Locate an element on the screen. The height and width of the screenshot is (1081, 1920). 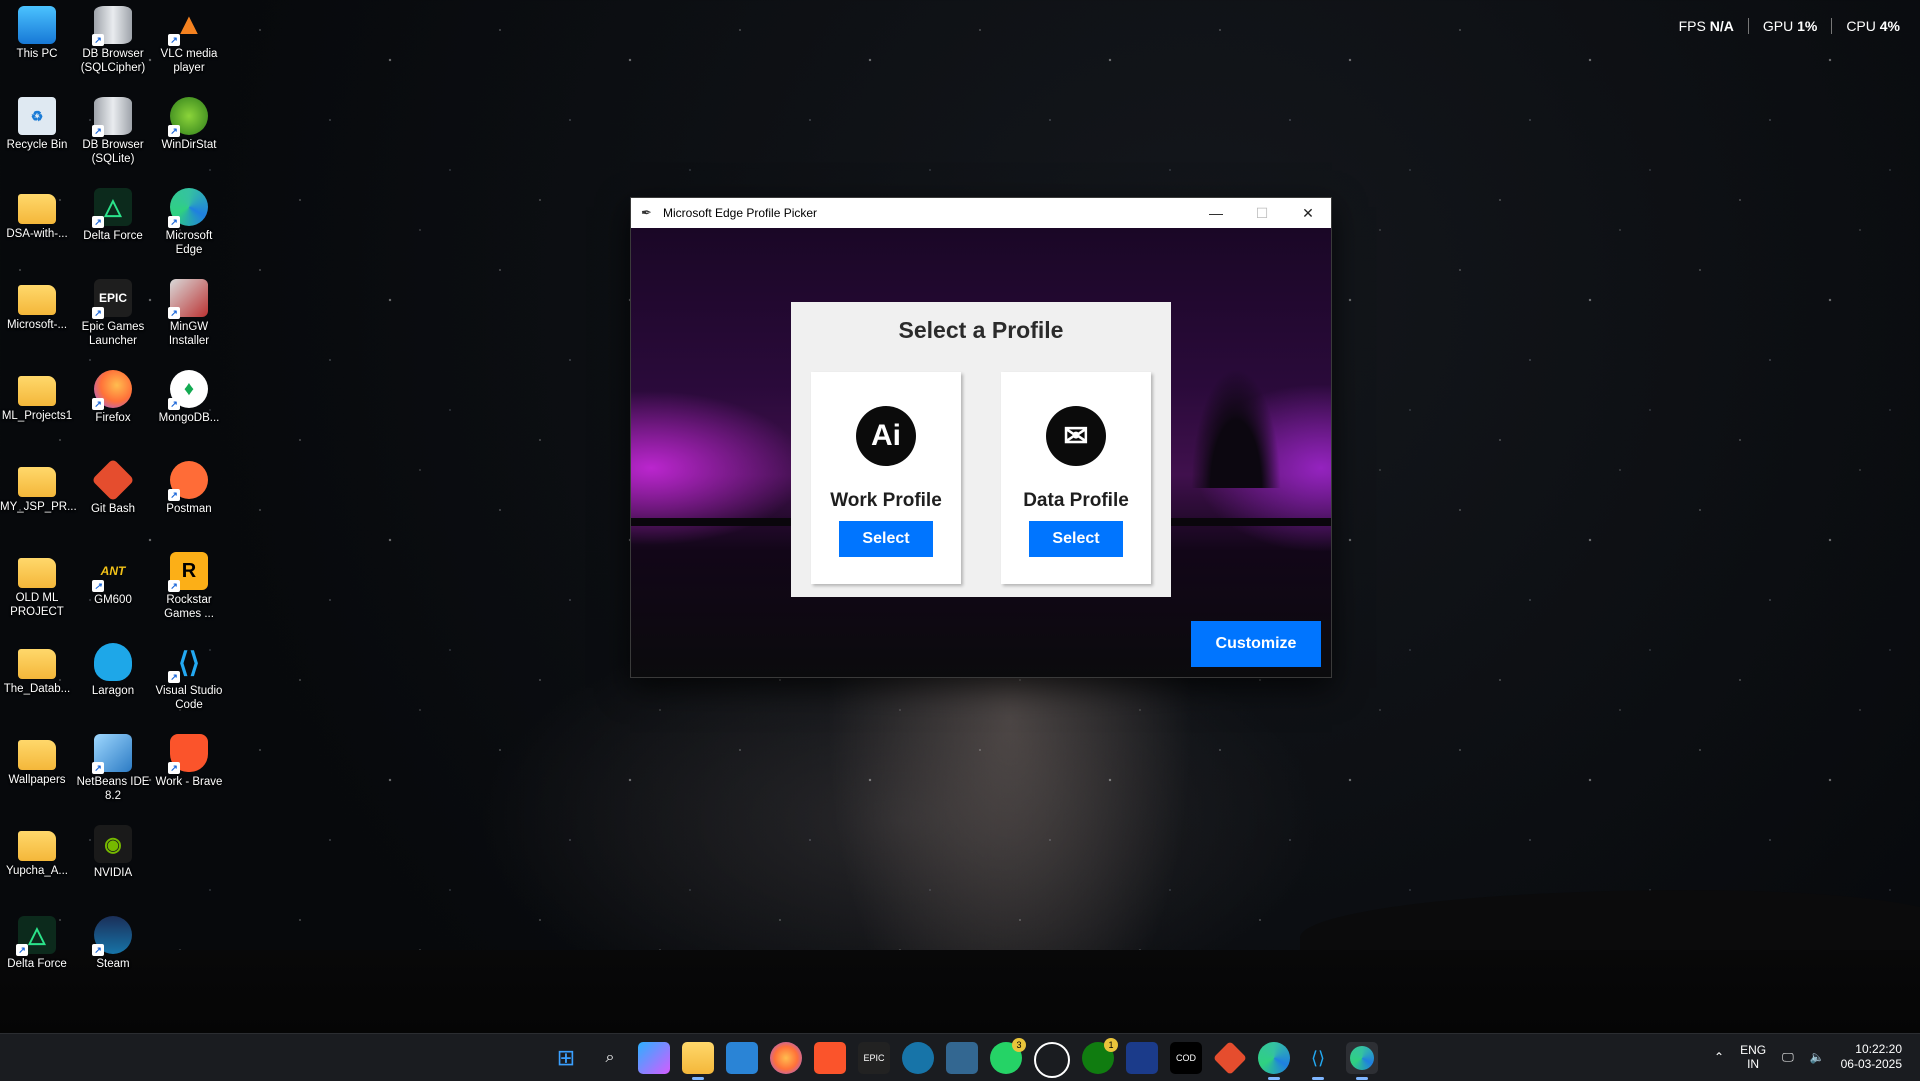
postgres-icon is located at coordinates (962, 1058).